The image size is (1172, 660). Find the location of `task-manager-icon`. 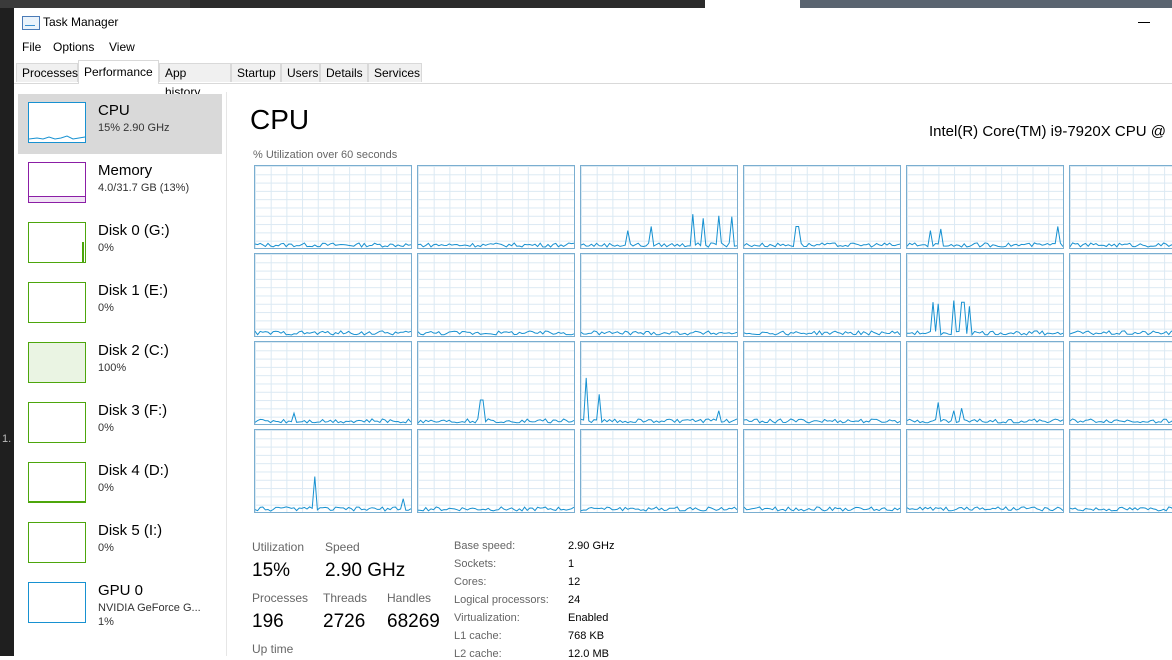

task-manager-icon is located at coordinates (31, 23).